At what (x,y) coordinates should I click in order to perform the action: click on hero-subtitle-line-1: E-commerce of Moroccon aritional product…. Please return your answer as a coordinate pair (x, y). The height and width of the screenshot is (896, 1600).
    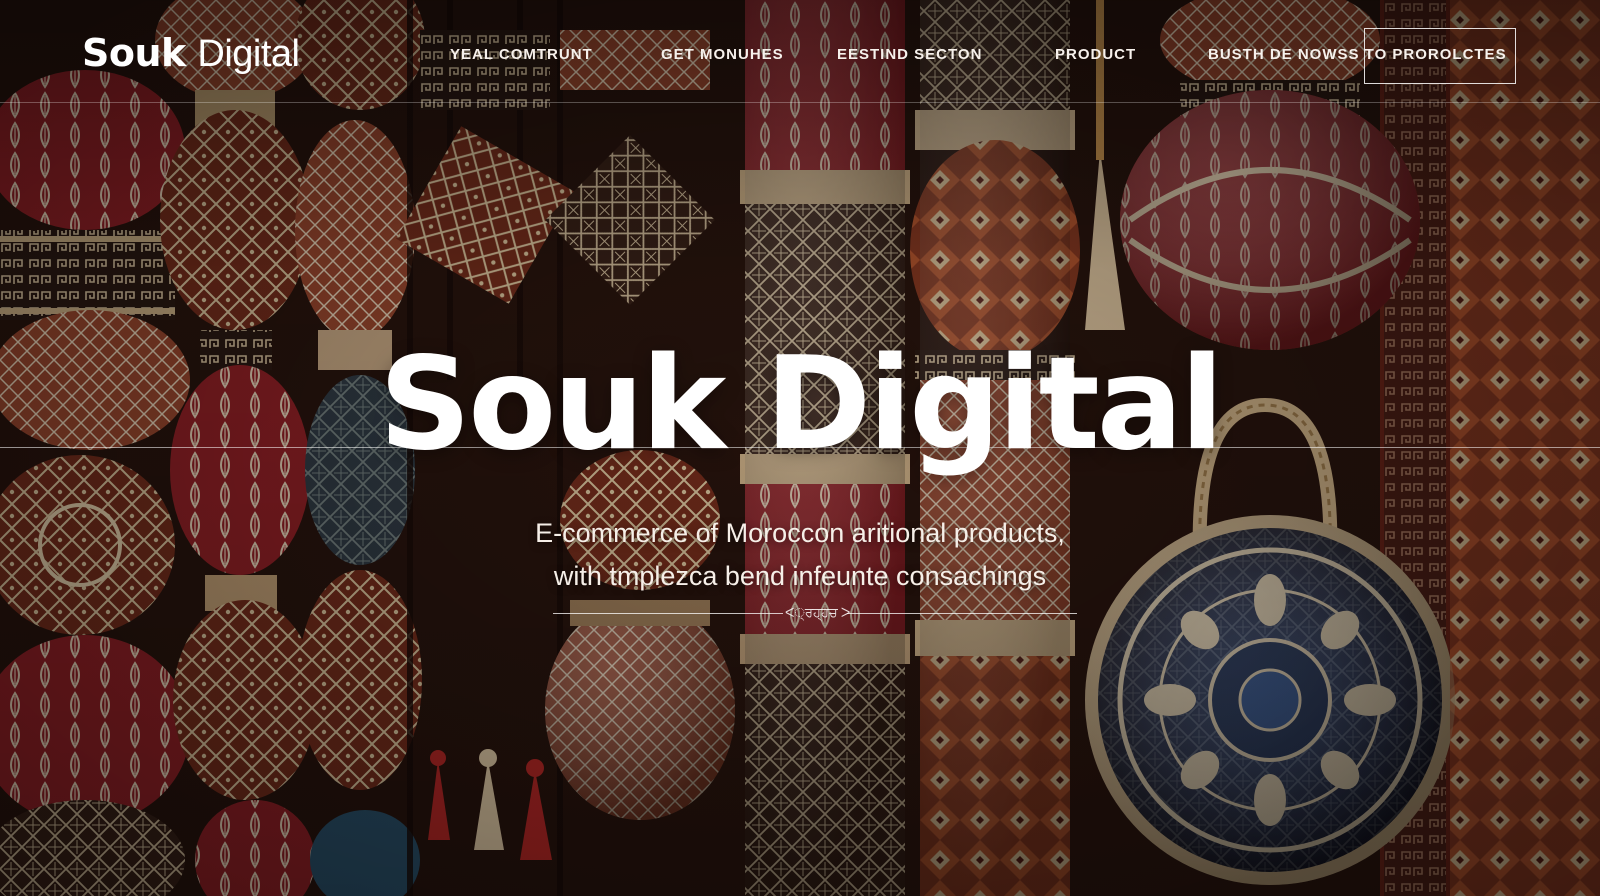
    Looking at the image, I should click on (800, 533).